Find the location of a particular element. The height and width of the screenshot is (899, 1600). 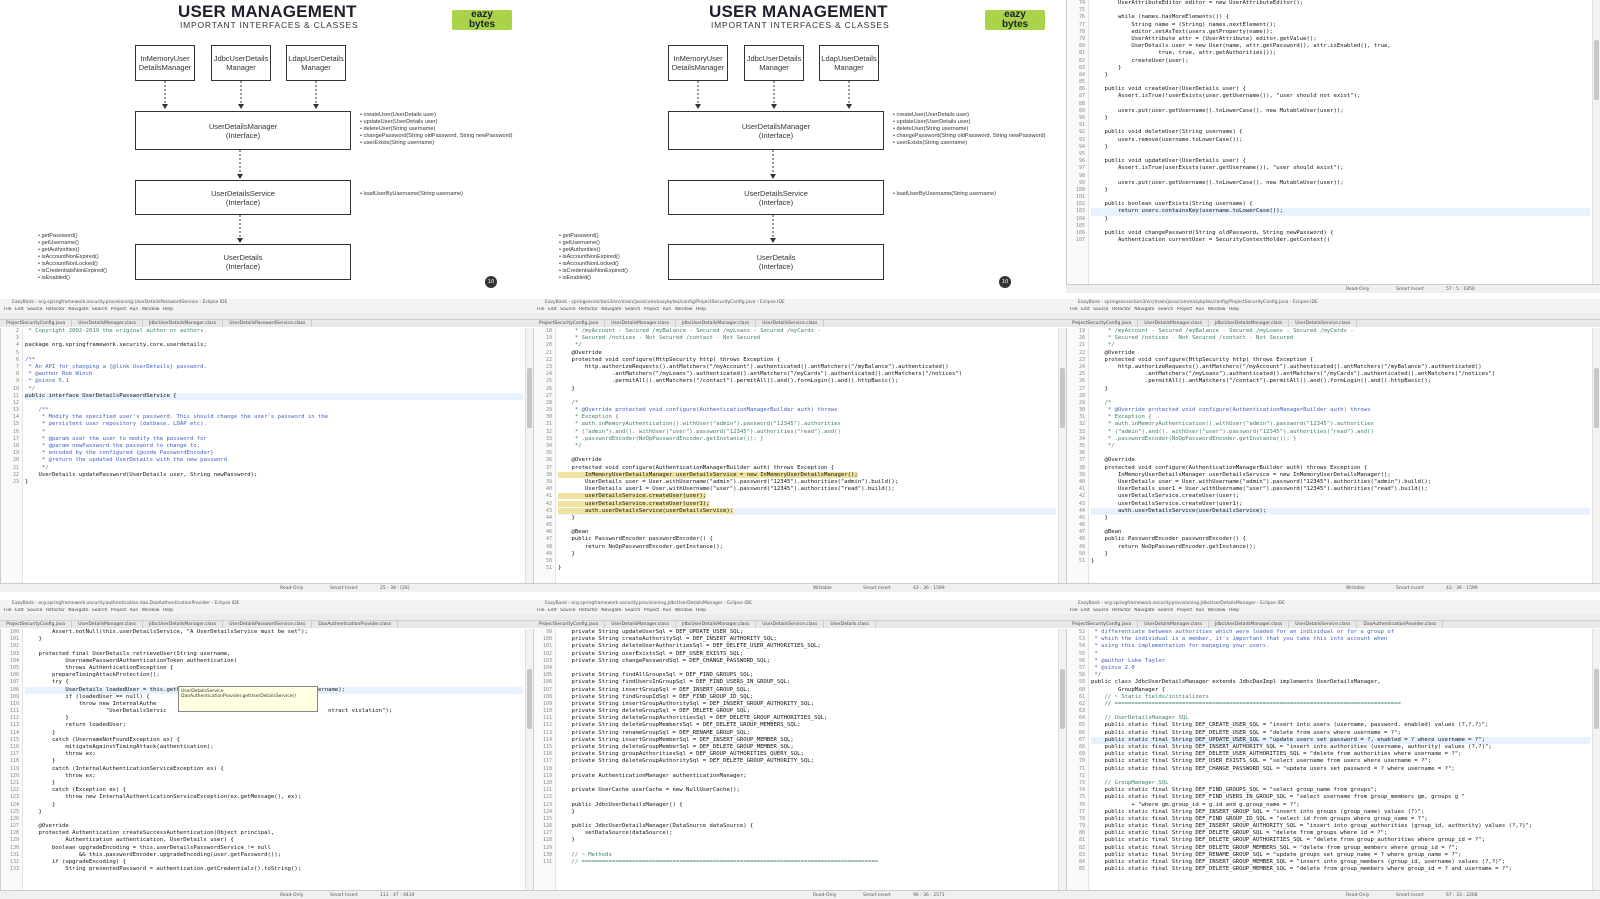

line-number: 83 is located at coordinates (1081, 67).